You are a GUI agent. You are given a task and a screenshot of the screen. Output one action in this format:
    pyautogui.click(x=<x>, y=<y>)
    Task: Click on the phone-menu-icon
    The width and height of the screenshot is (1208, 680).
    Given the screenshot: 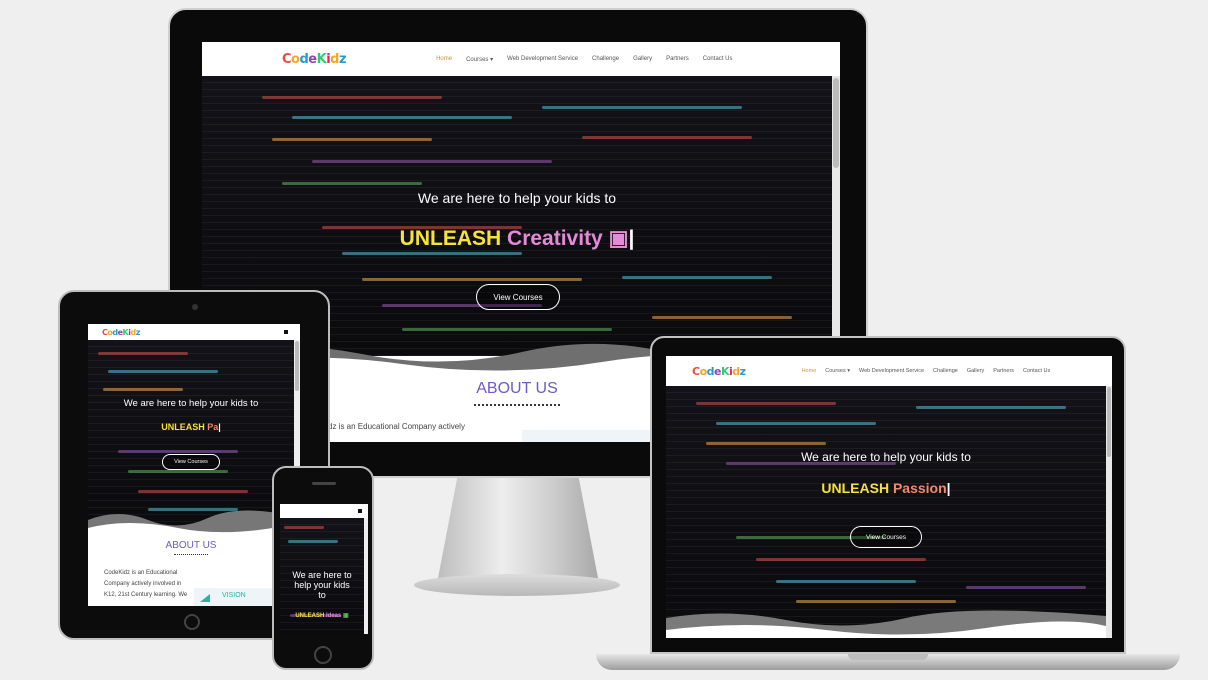 What is the action you would take?
    pyautogui.click(x=360, y=511)
    